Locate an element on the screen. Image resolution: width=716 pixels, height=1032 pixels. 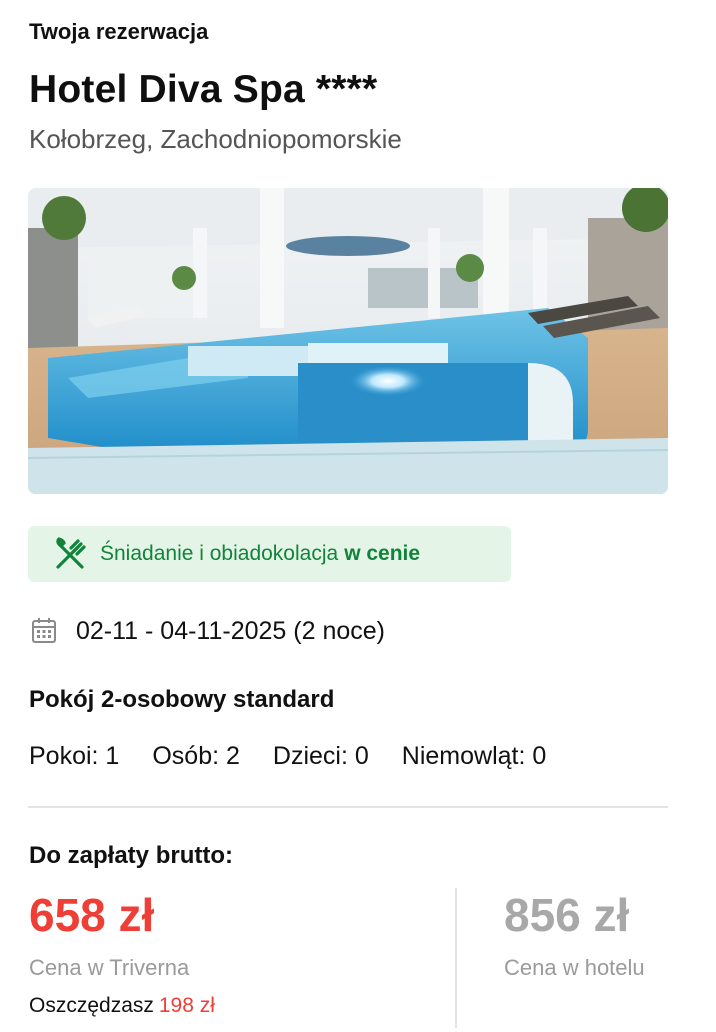
price-divider is located at coordinates (456, 958).